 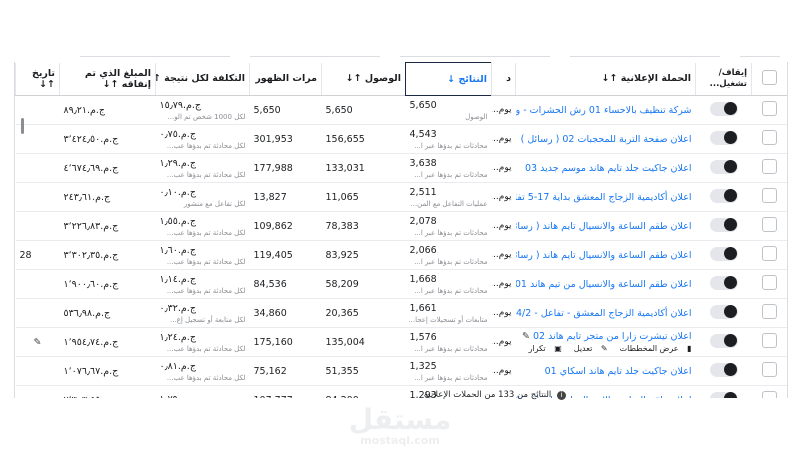 I want to click on cost-per-result-column-header: التكلفة لكل نتيجة ↑↓, so click(x=202, y=79).